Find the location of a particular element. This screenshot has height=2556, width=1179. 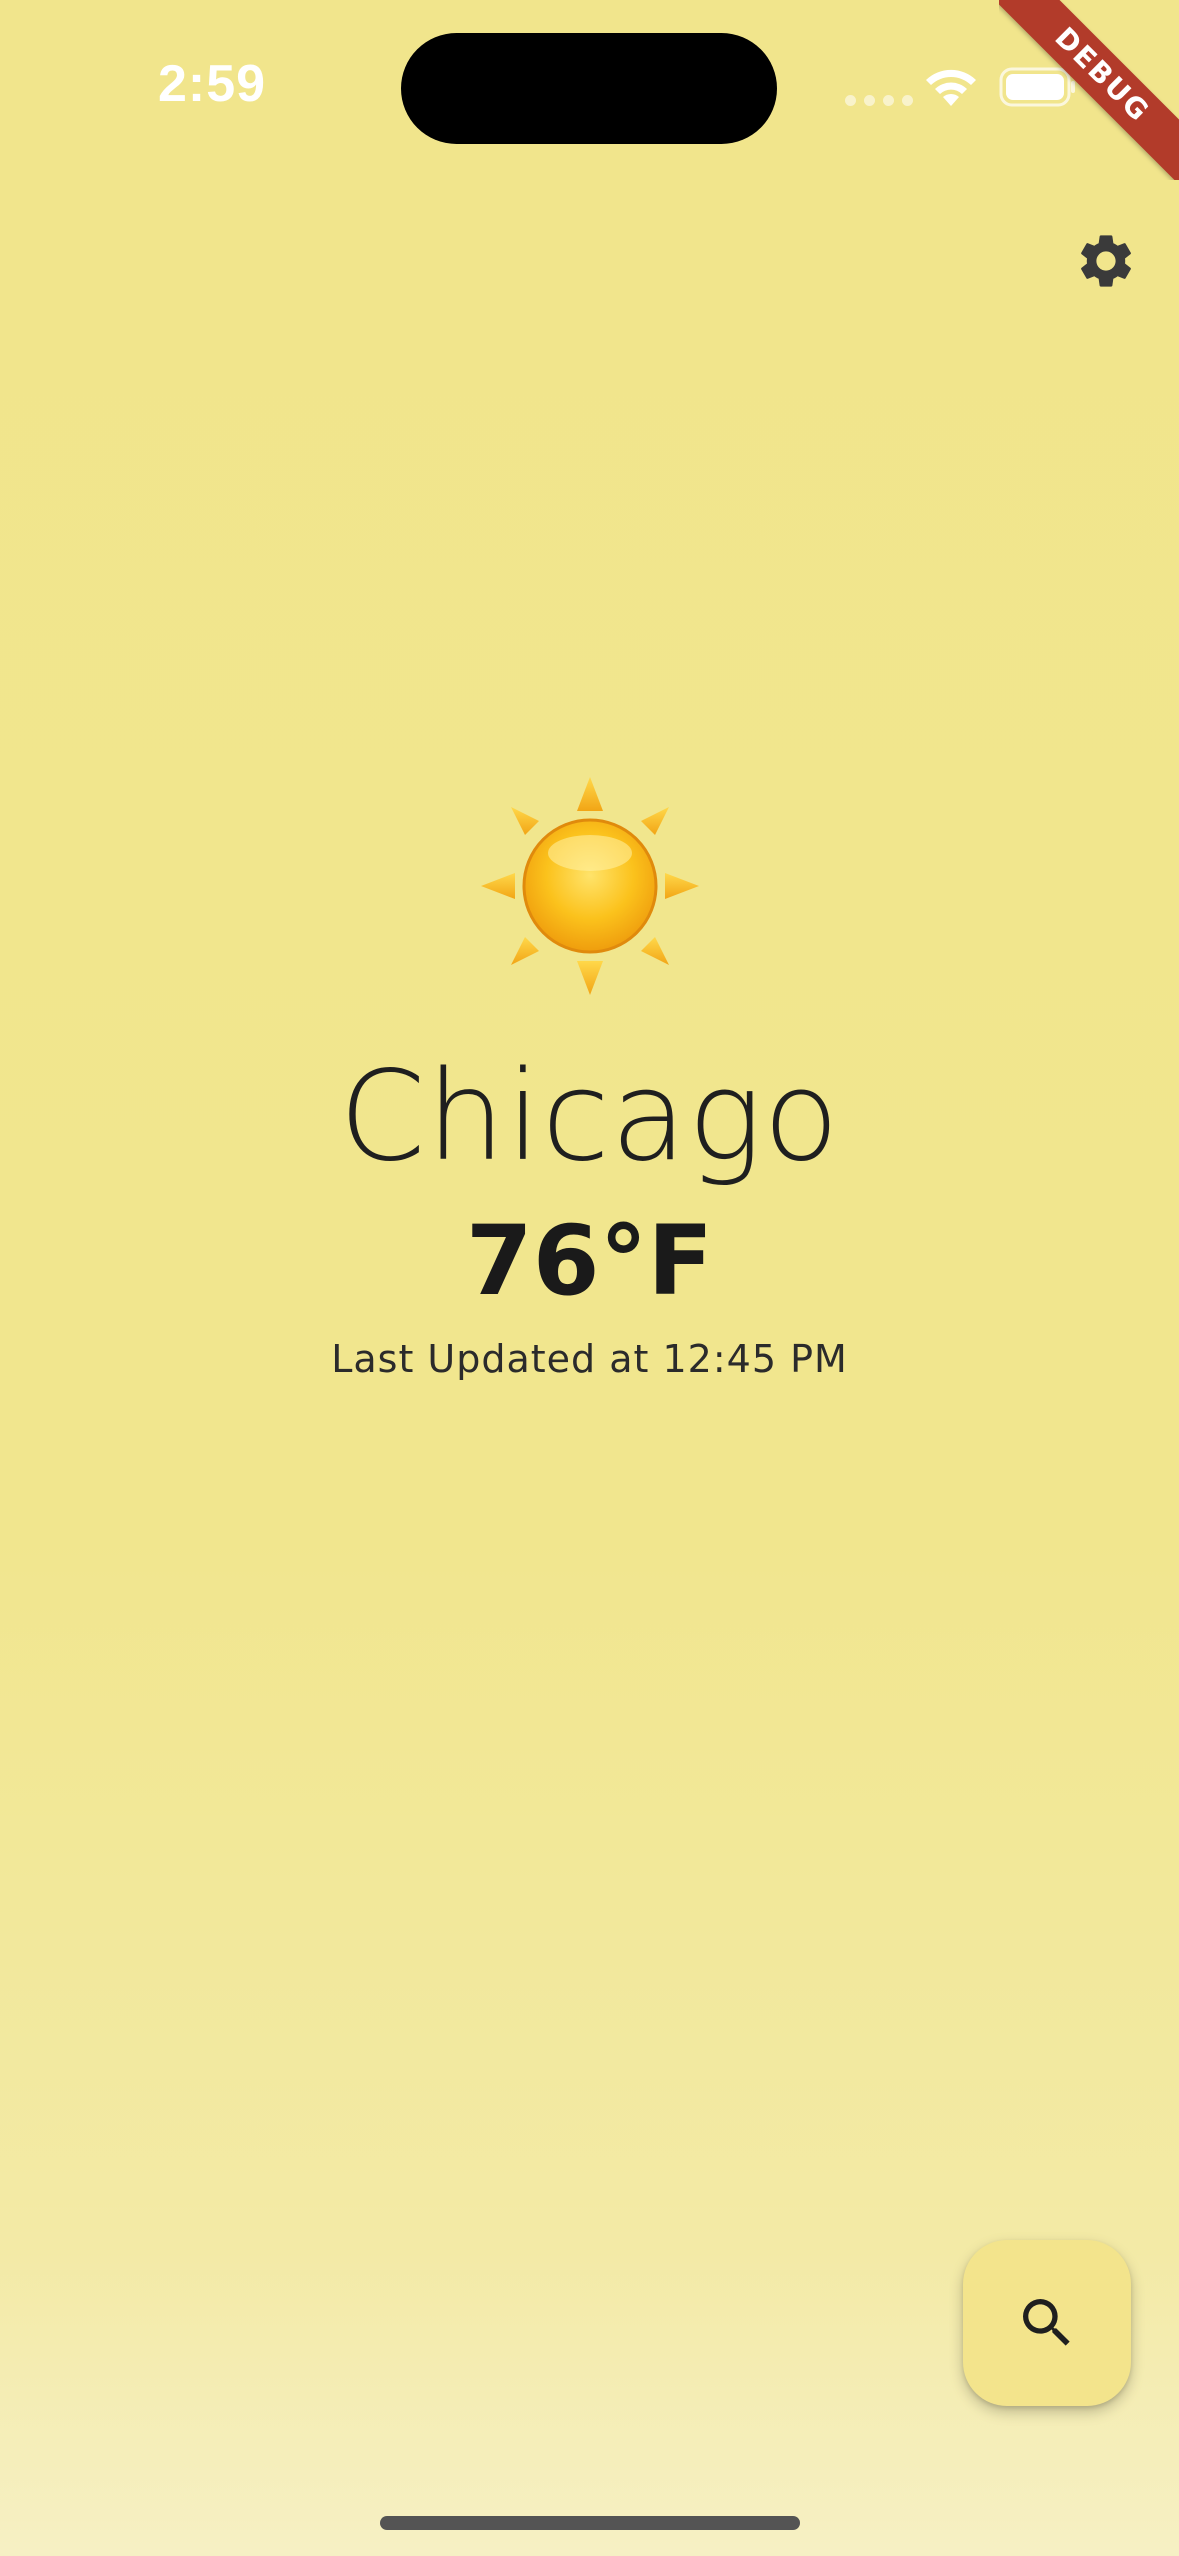

wifi-icon is located at coordinates (951, 87).